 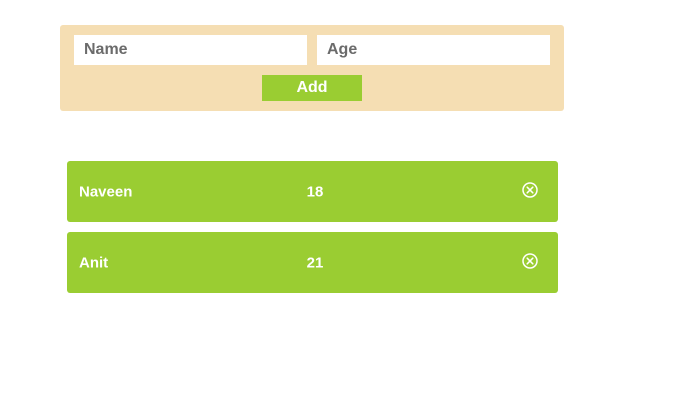 What do you see at coordinates (315, 191) in the screenshot?
I see `person-age: 18` at bounding box center [315, 191].